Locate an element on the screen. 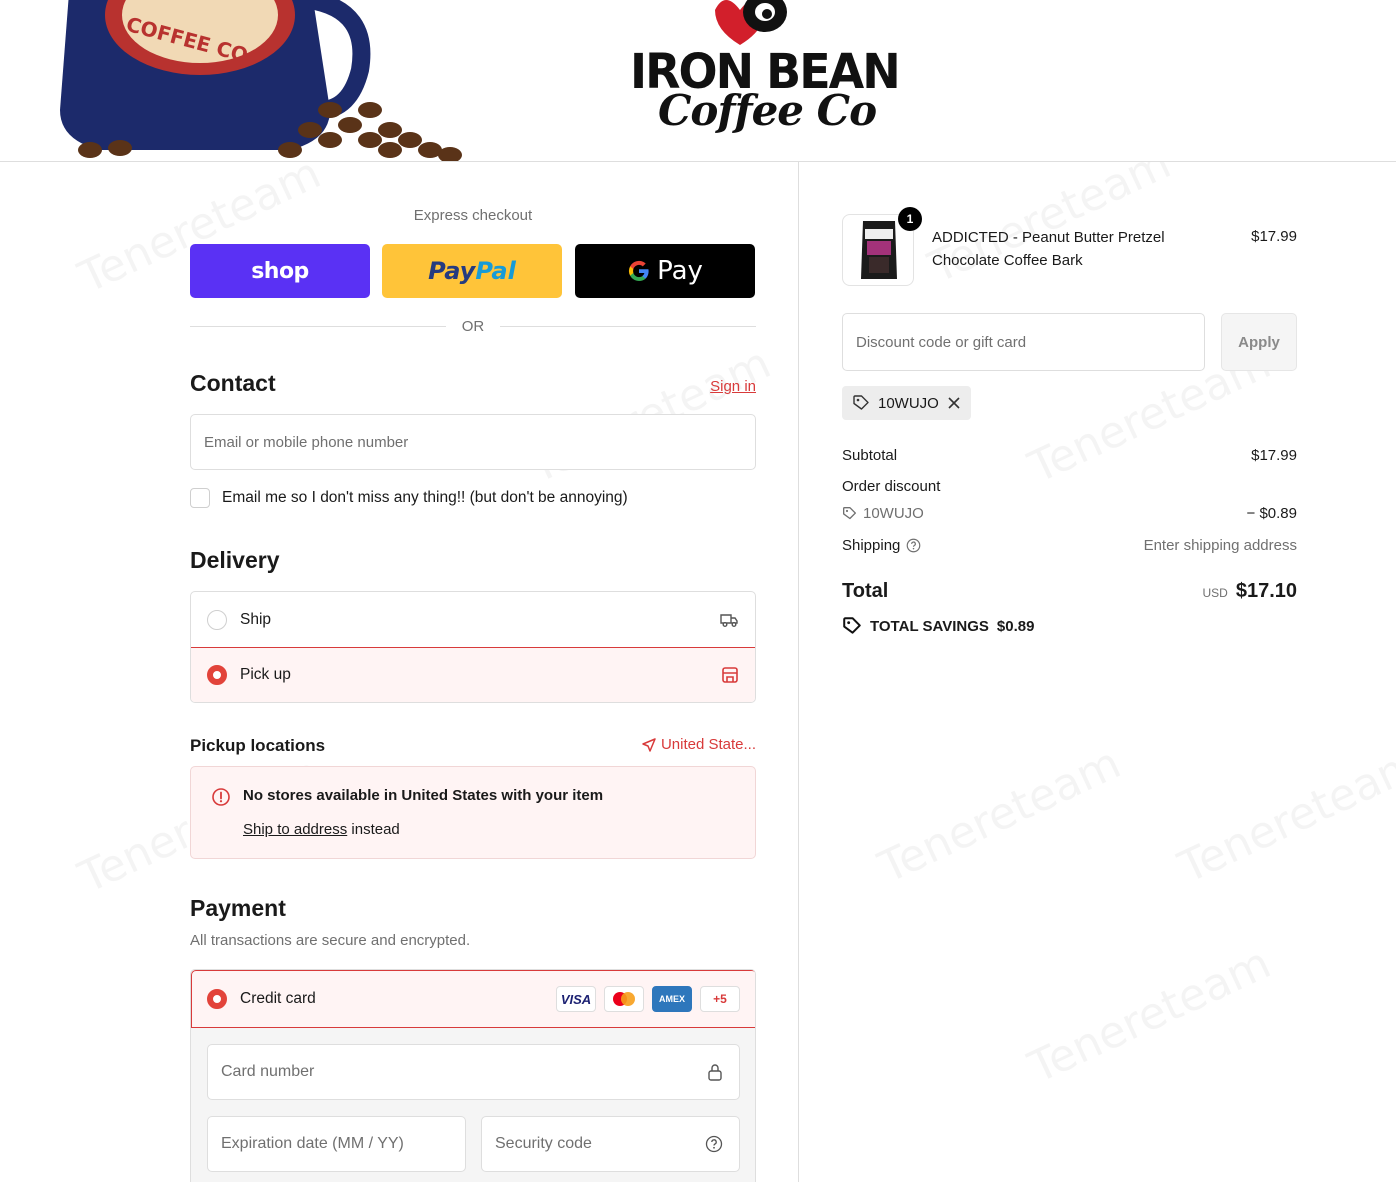  or-label: OR is located at coordinates (473, 326).